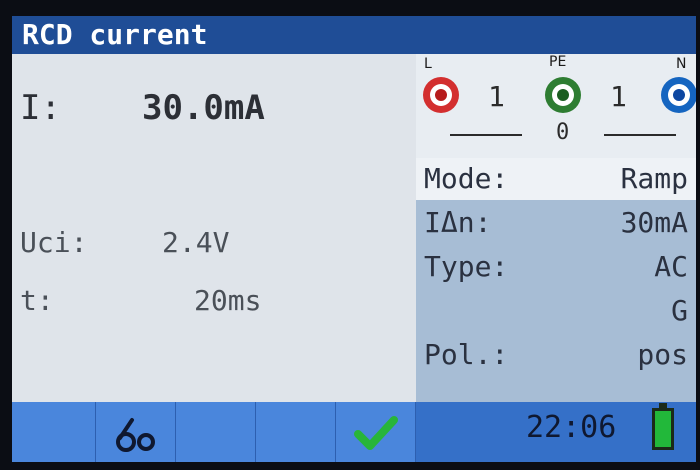 This screenshot has width=700, height=470. What do you see at coordinates (441, 95) in the screenshot?
I see `terminal-l-icon` at bounding box center [441, 95].